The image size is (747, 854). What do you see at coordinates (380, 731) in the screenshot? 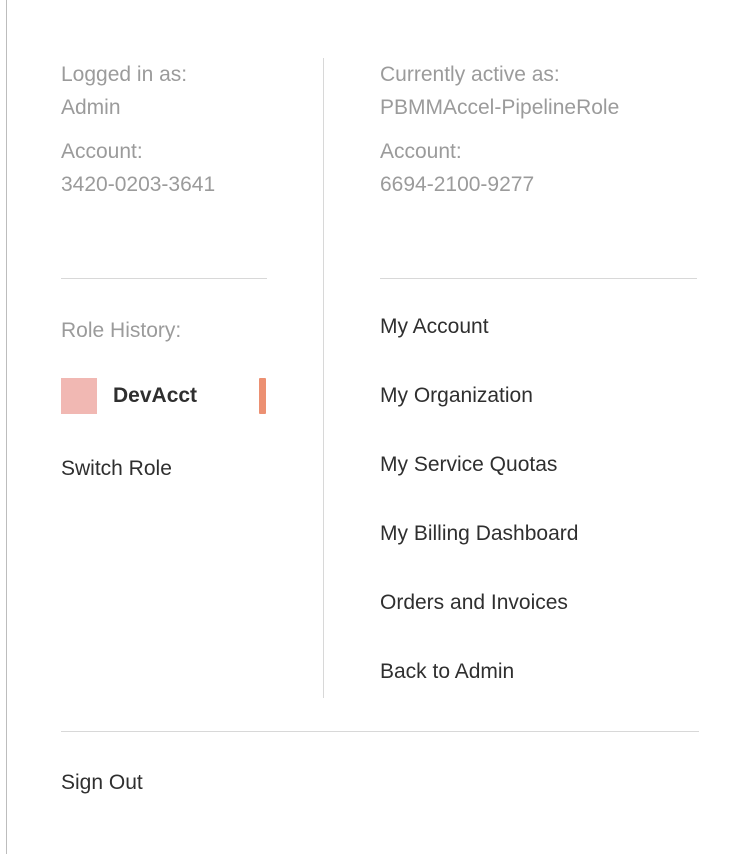
I see `footer-divider` at bounding box center [380, 731].